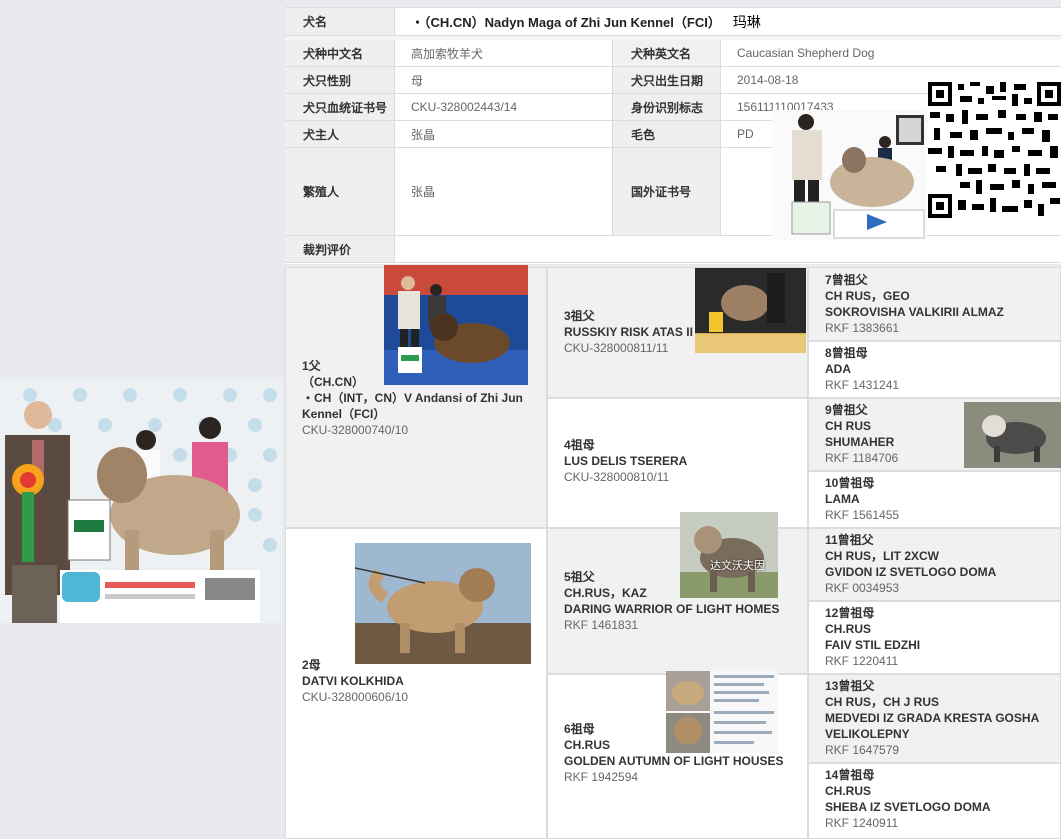  Describe the element at coordinates (862, 328) in the screenshot. I see `gg7-reg: RKF 1383661` at that location.